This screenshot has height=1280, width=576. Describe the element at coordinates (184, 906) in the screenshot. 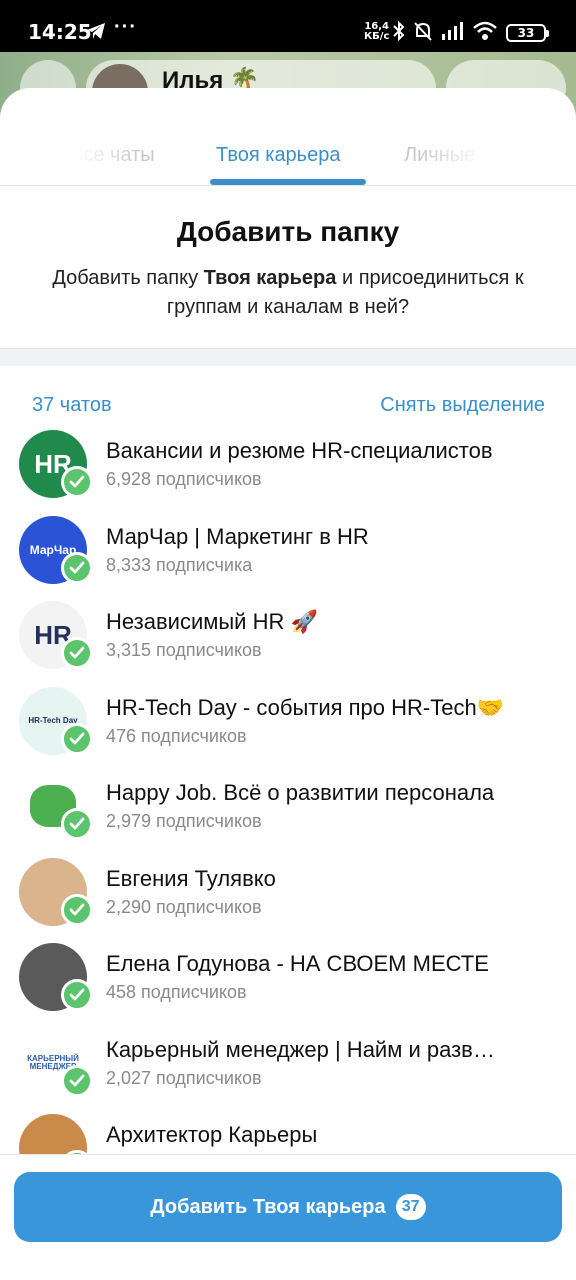

I see `chat-subscribers: 2,290 подписчиков` at that location.